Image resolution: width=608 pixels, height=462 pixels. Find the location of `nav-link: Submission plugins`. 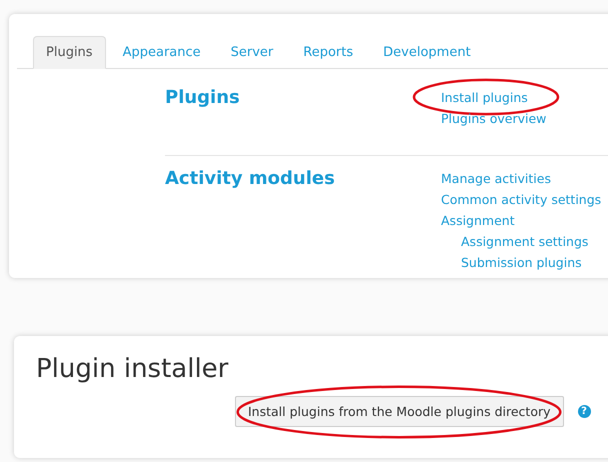

nav-link: Submission plugins is located at coordinates (521, 262).